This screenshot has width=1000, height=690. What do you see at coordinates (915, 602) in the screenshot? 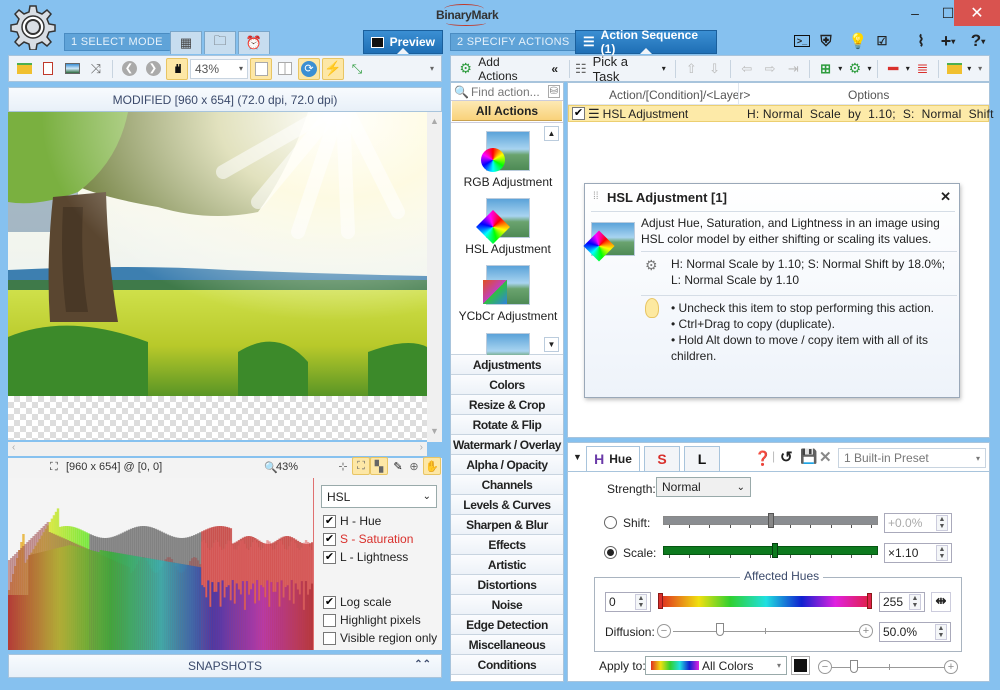
I see `hue-to-spinner: ▲ ▼` at bounding box center [915, 602].